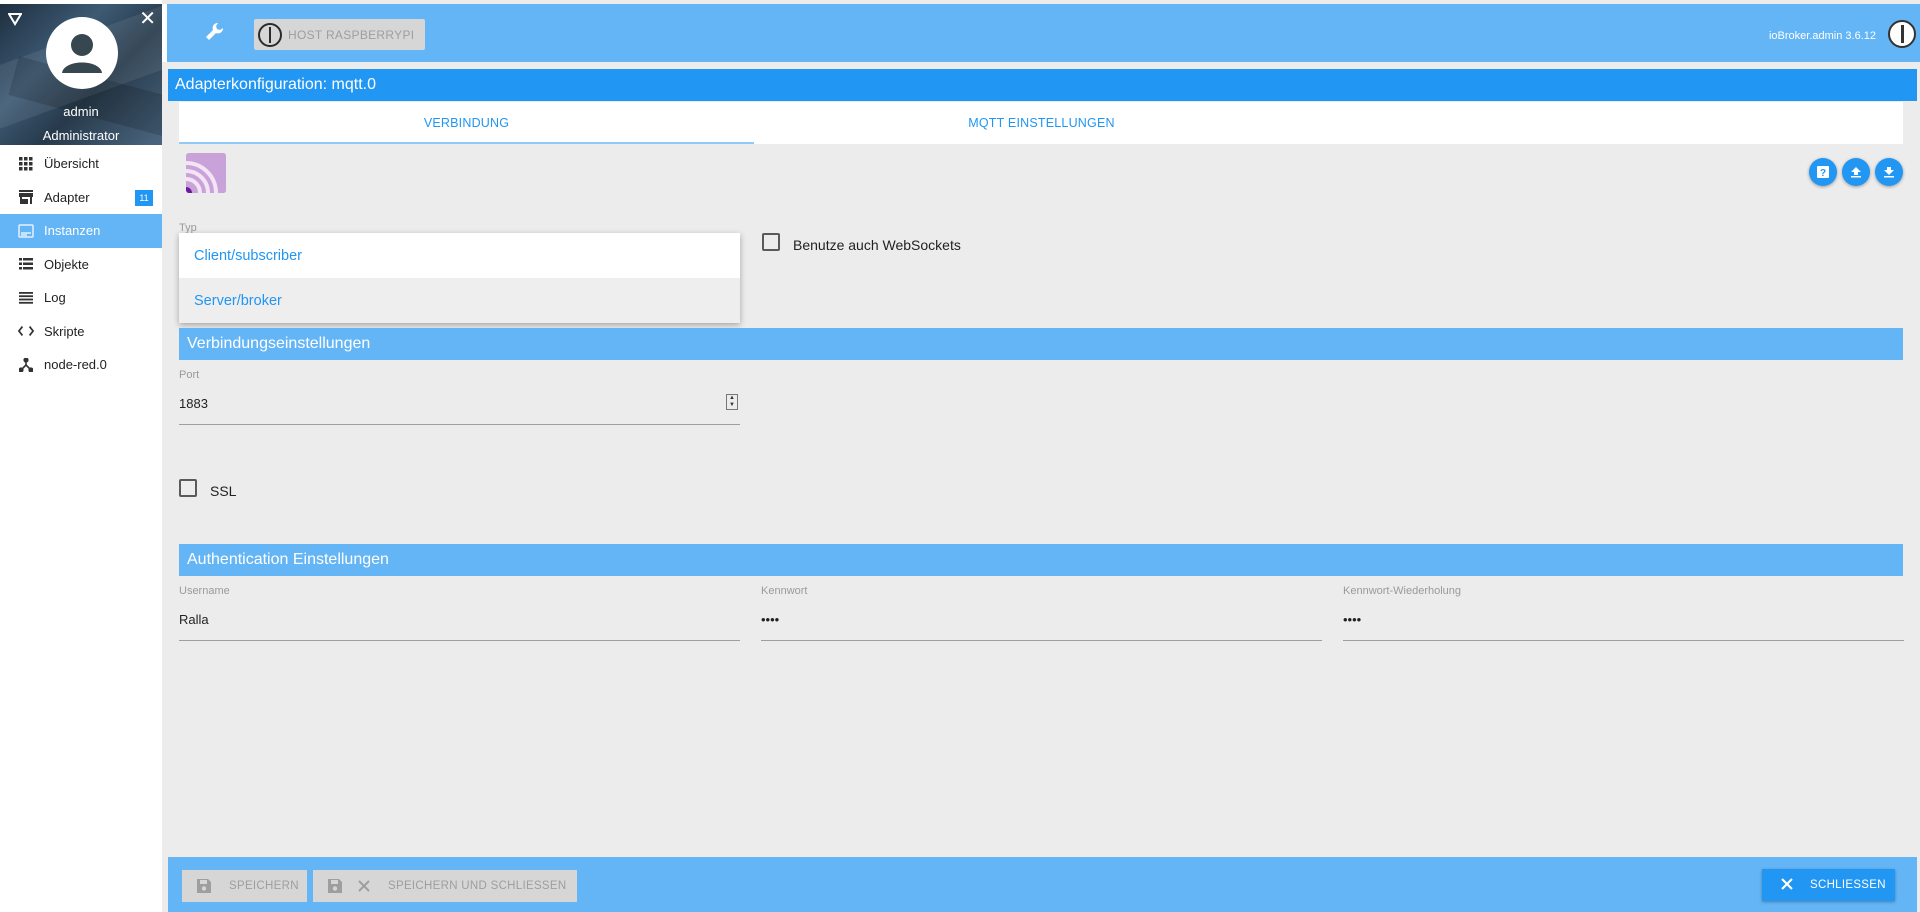  I want to click on avatar, so click(82, 53).